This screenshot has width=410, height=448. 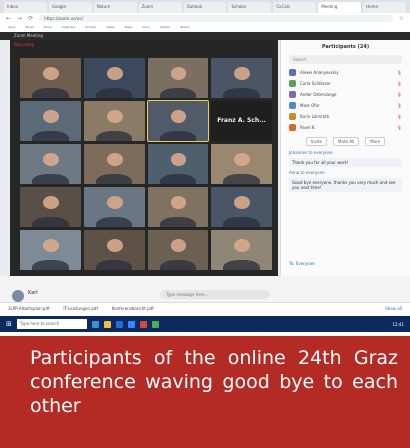 I want to click on participant-row: Pavel K. 🎙, so click(x=345, y=127).